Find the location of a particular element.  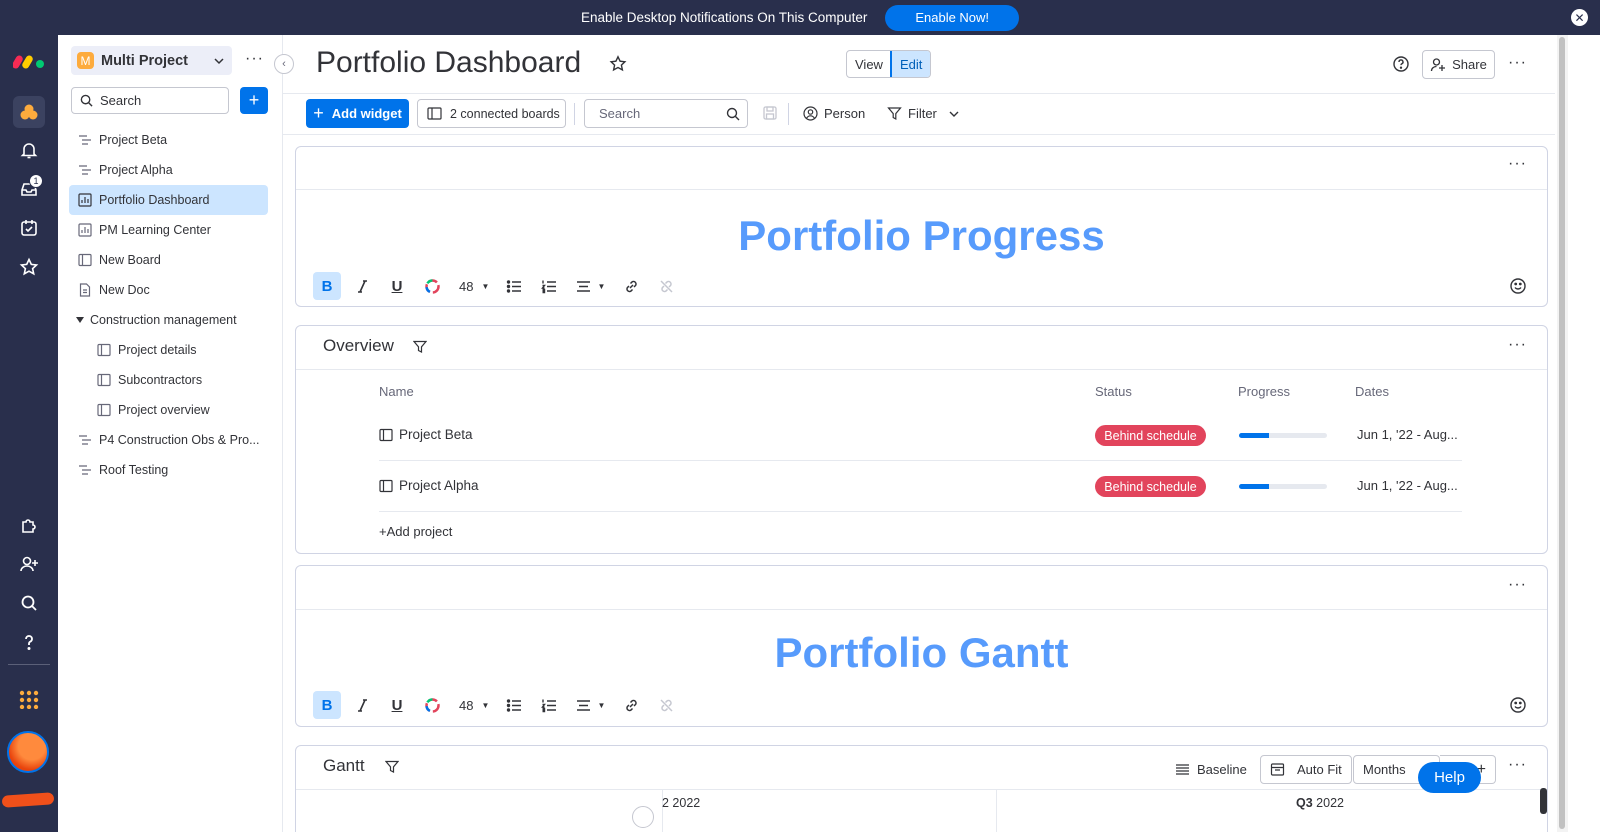

sidebar-folder-construction-management: Construction management is located at coordinates (168, 320).